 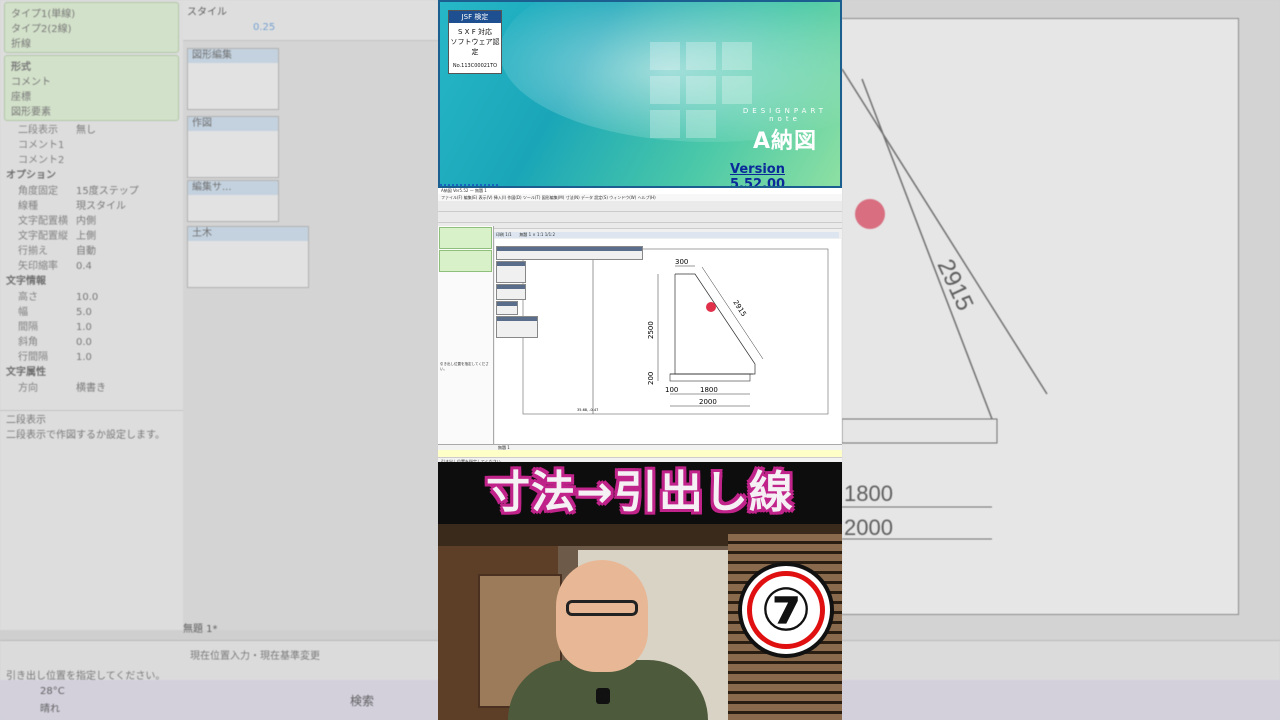 What do you see at coordinates (514, 197) in the screenshot?
I see `menu-draw: 作図(D)` at bounding box center [514, 197].